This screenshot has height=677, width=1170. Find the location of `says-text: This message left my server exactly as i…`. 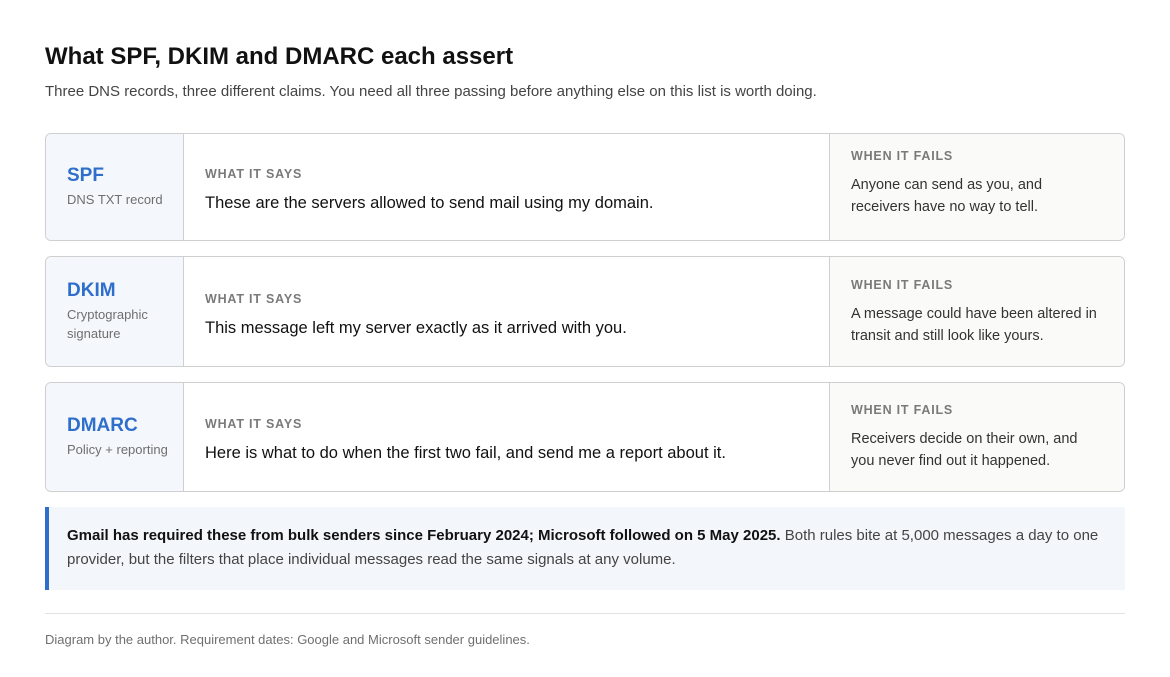

says-text: This message left my server exactly as i… is located at coordinates (416, 327).